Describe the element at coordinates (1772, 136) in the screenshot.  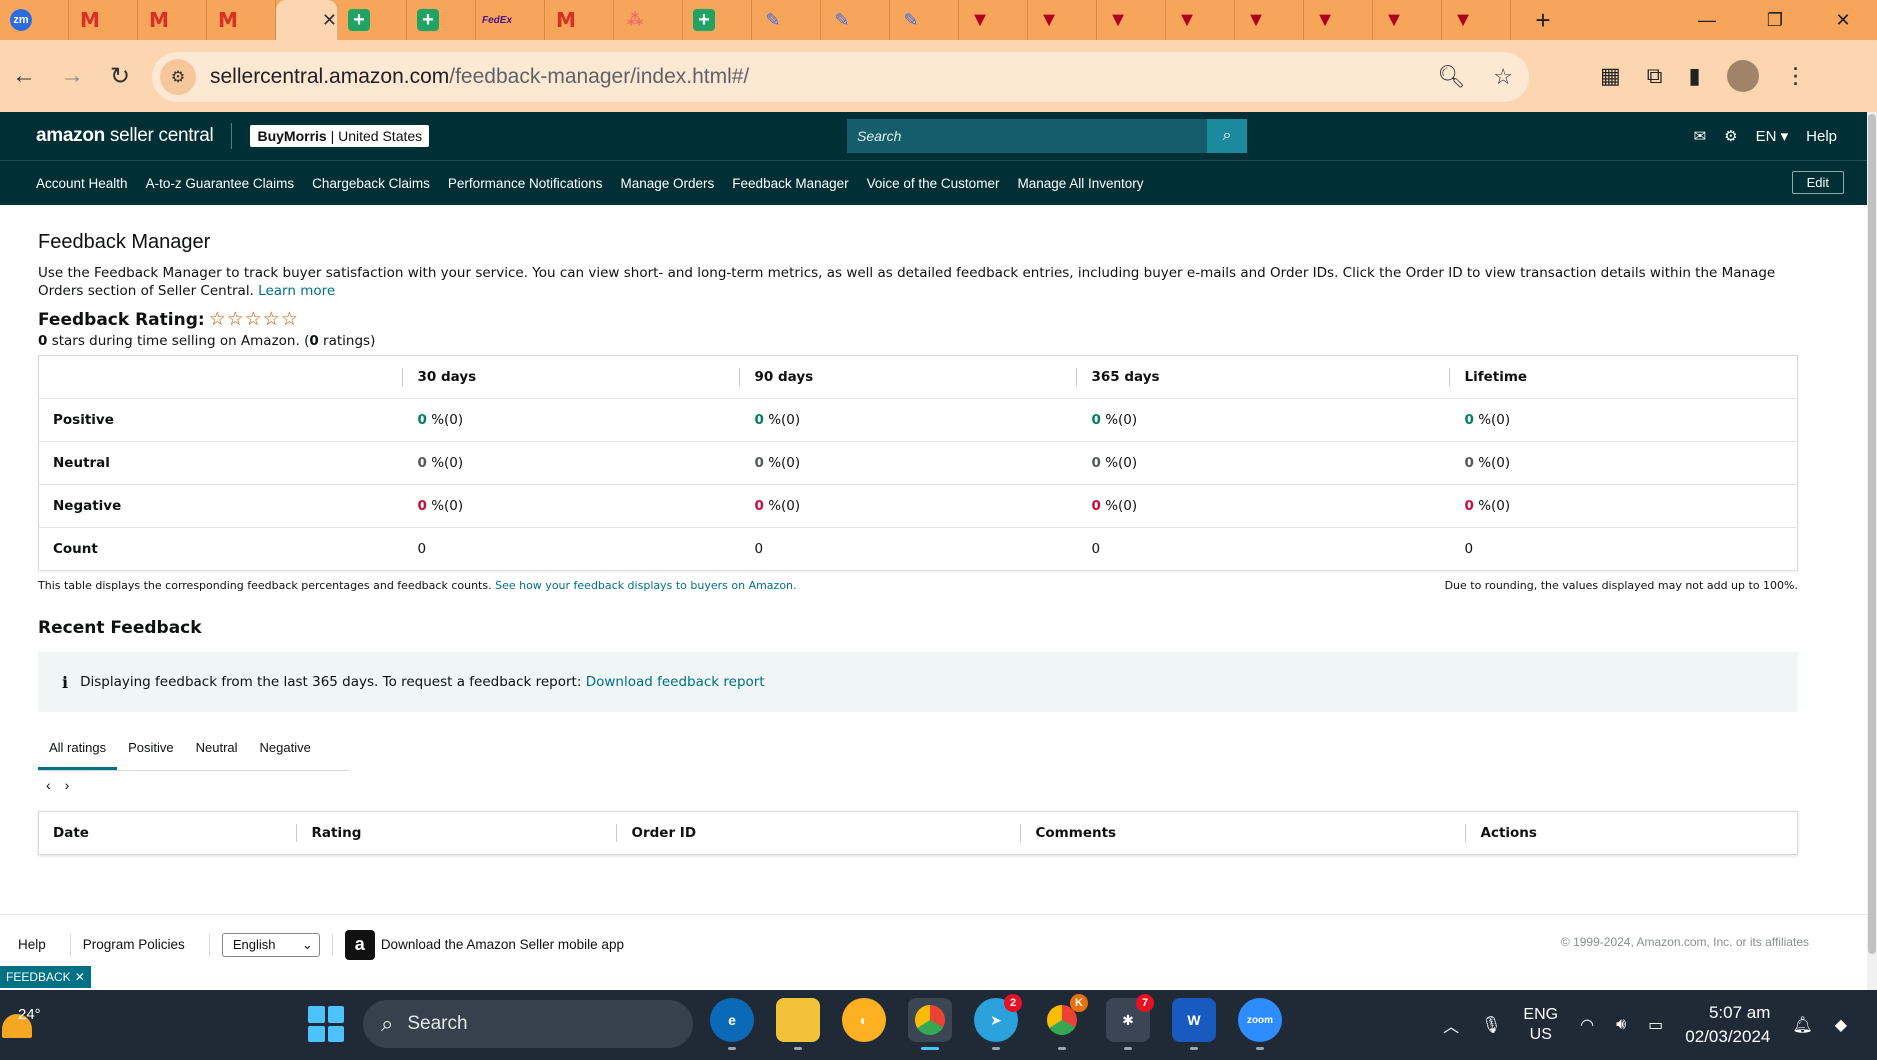
I see `language-selector: EN ▾` at that location.